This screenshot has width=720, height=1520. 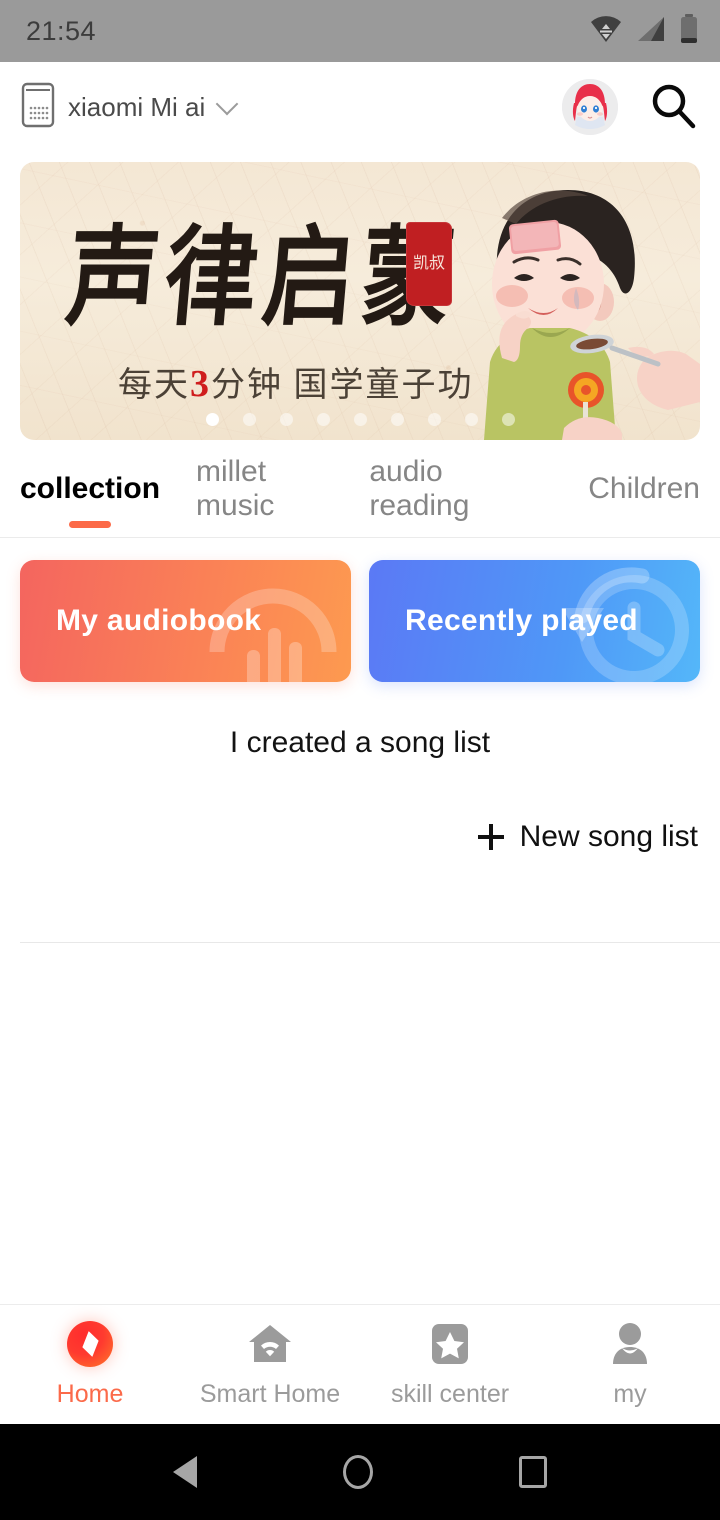 I want to click on plus-icon, so click(x=490, y=837).